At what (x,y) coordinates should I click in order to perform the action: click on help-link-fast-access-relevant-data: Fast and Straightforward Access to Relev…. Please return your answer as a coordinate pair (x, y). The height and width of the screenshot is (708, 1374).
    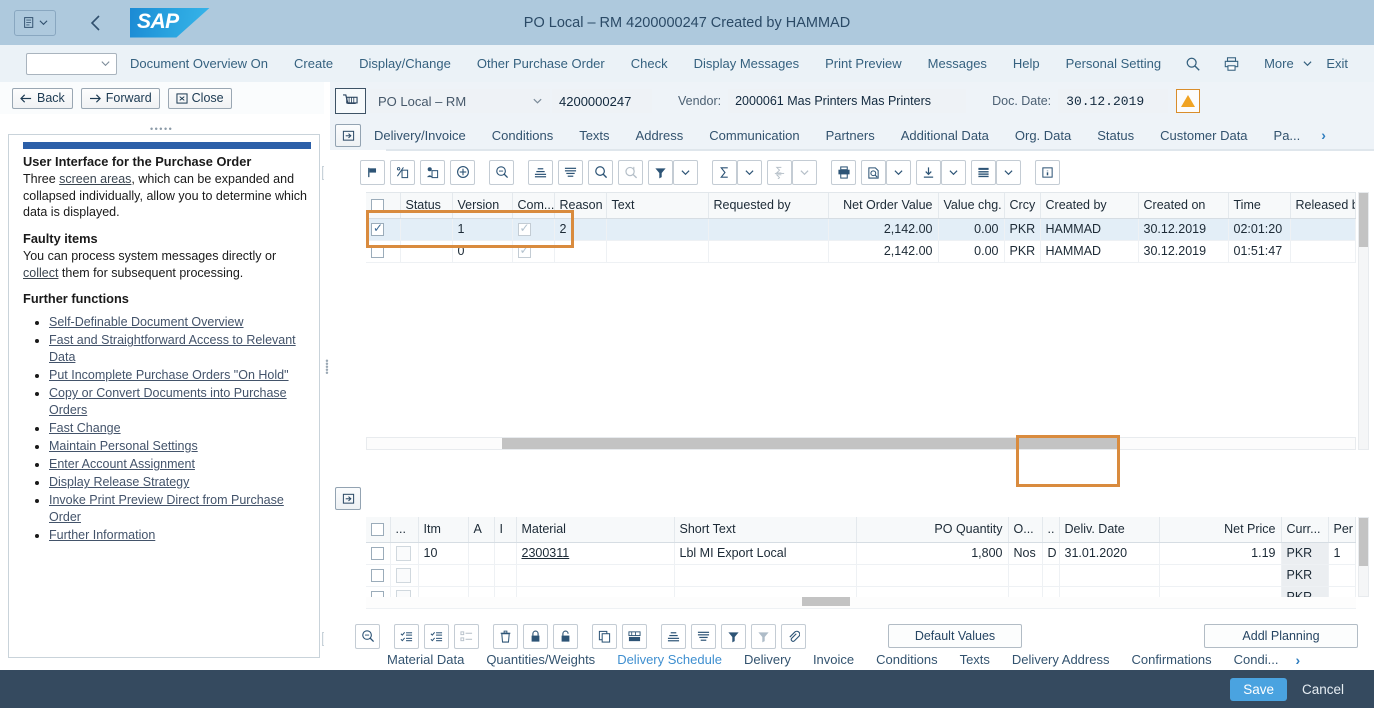
    Looking at the image, I should click on (172, 348).